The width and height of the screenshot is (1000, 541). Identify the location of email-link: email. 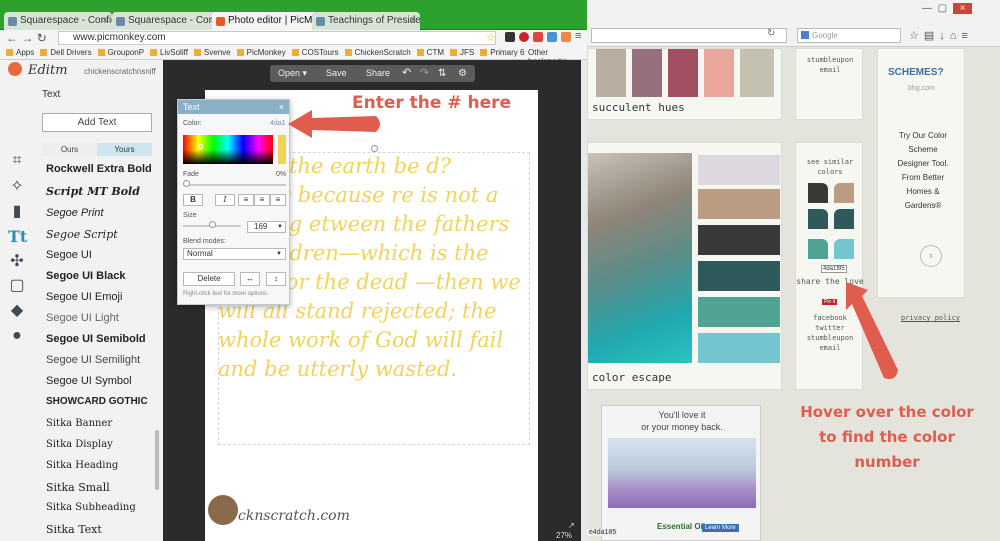
(830, 70).